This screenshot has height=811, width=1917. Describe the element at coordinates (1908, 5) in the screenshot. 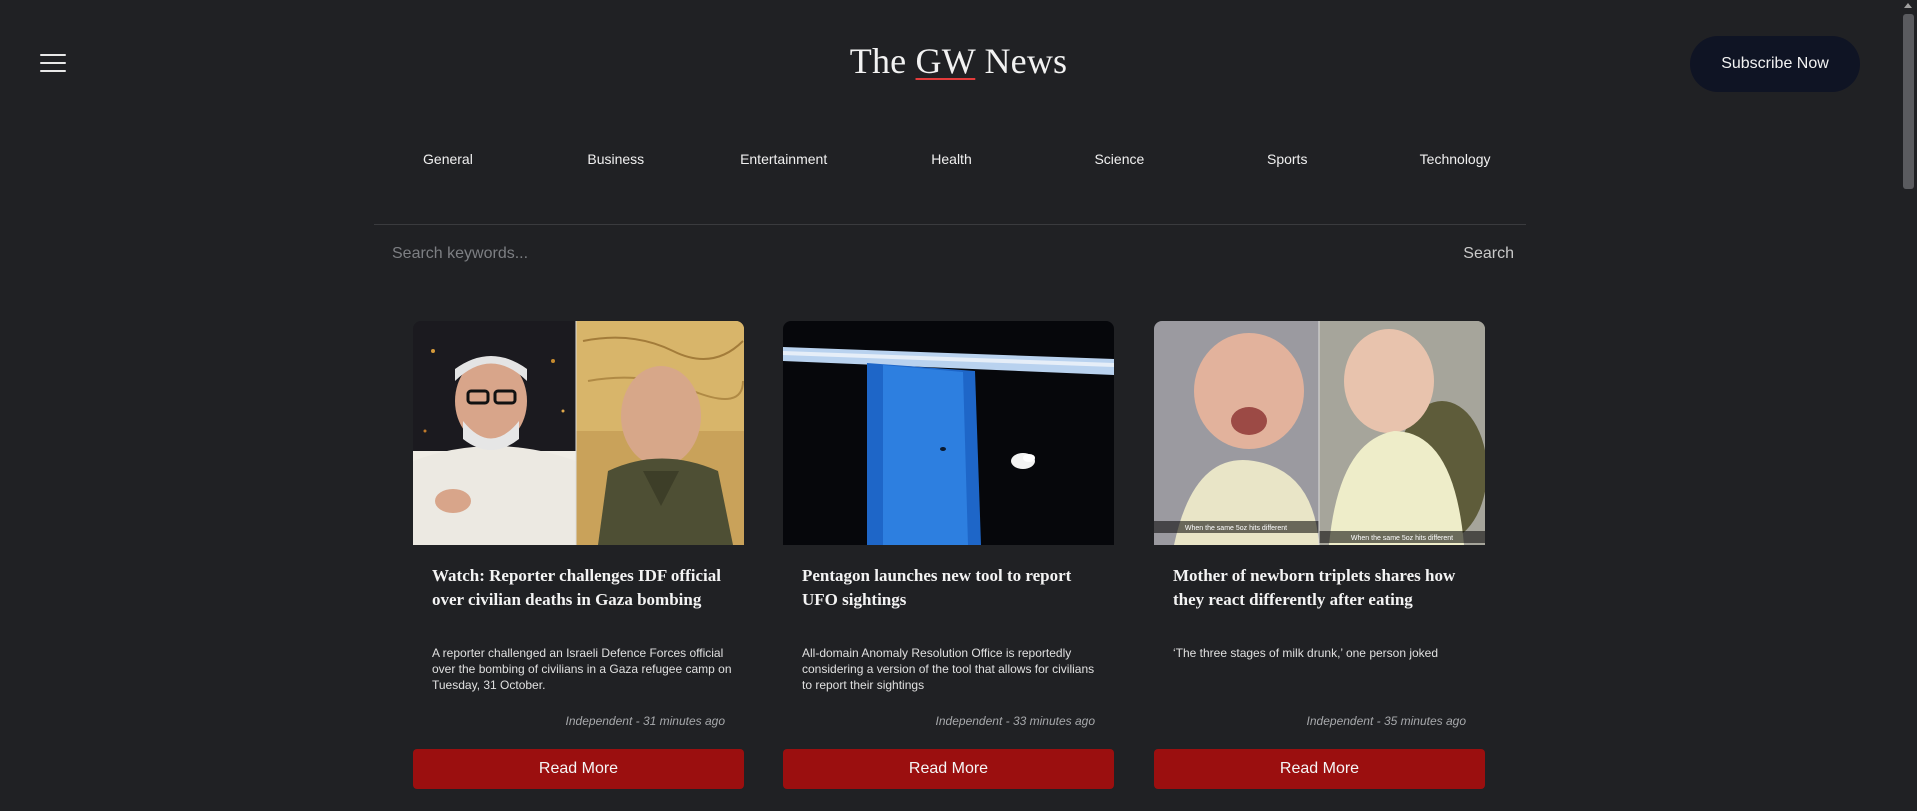

I see `scroll-up-arrow-icon` at that location.